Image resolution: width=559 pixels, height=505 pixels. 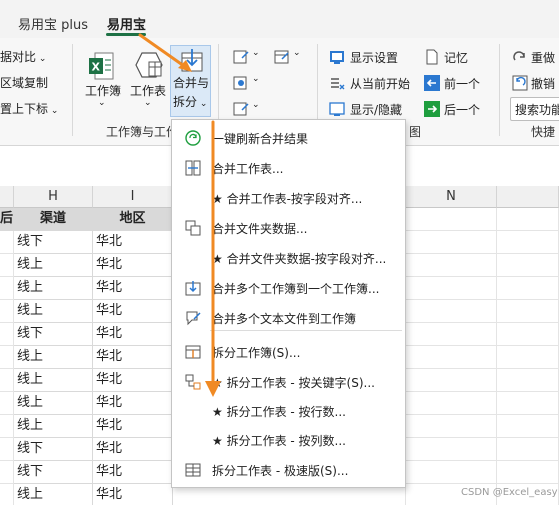 I want to click on annotation-arrow-to-button, so click(x=162, y=50).